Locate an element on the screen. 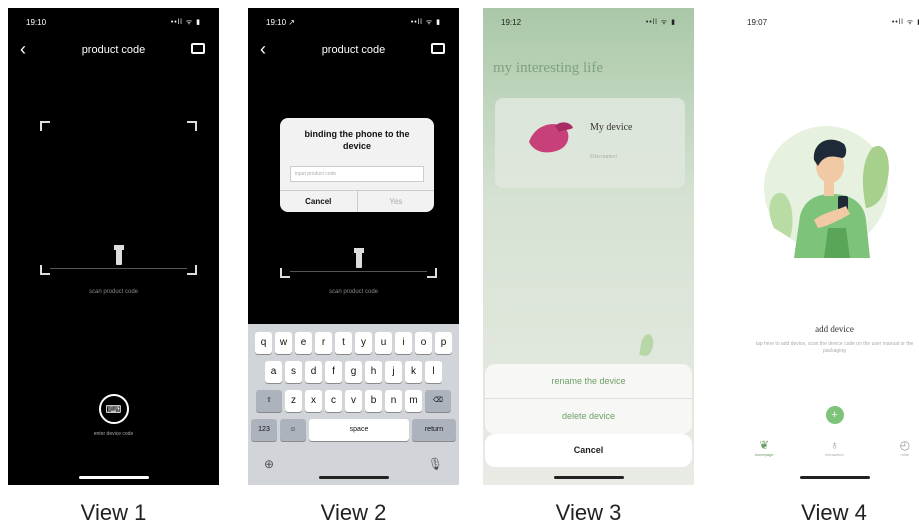 The image size is (919, 530). tab-interaction: ♁ interaction is located at coordinates (834, 453).